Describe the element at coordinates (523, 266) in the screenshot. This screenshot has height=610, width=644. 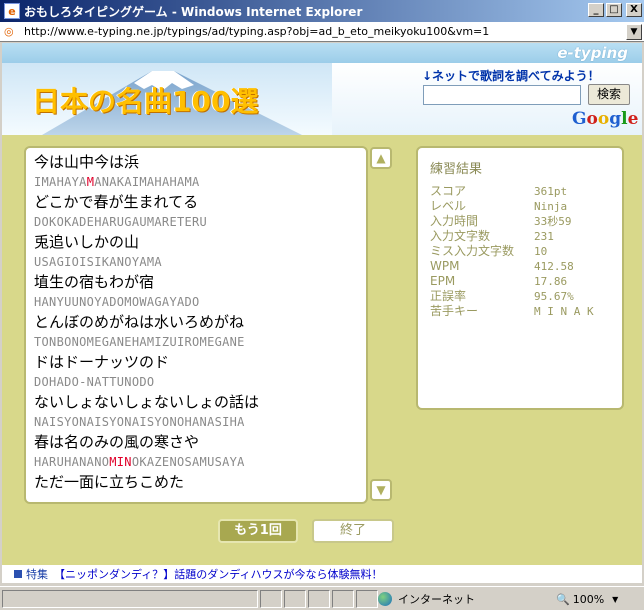
I see `result-row: WPM 412.58` at that location.